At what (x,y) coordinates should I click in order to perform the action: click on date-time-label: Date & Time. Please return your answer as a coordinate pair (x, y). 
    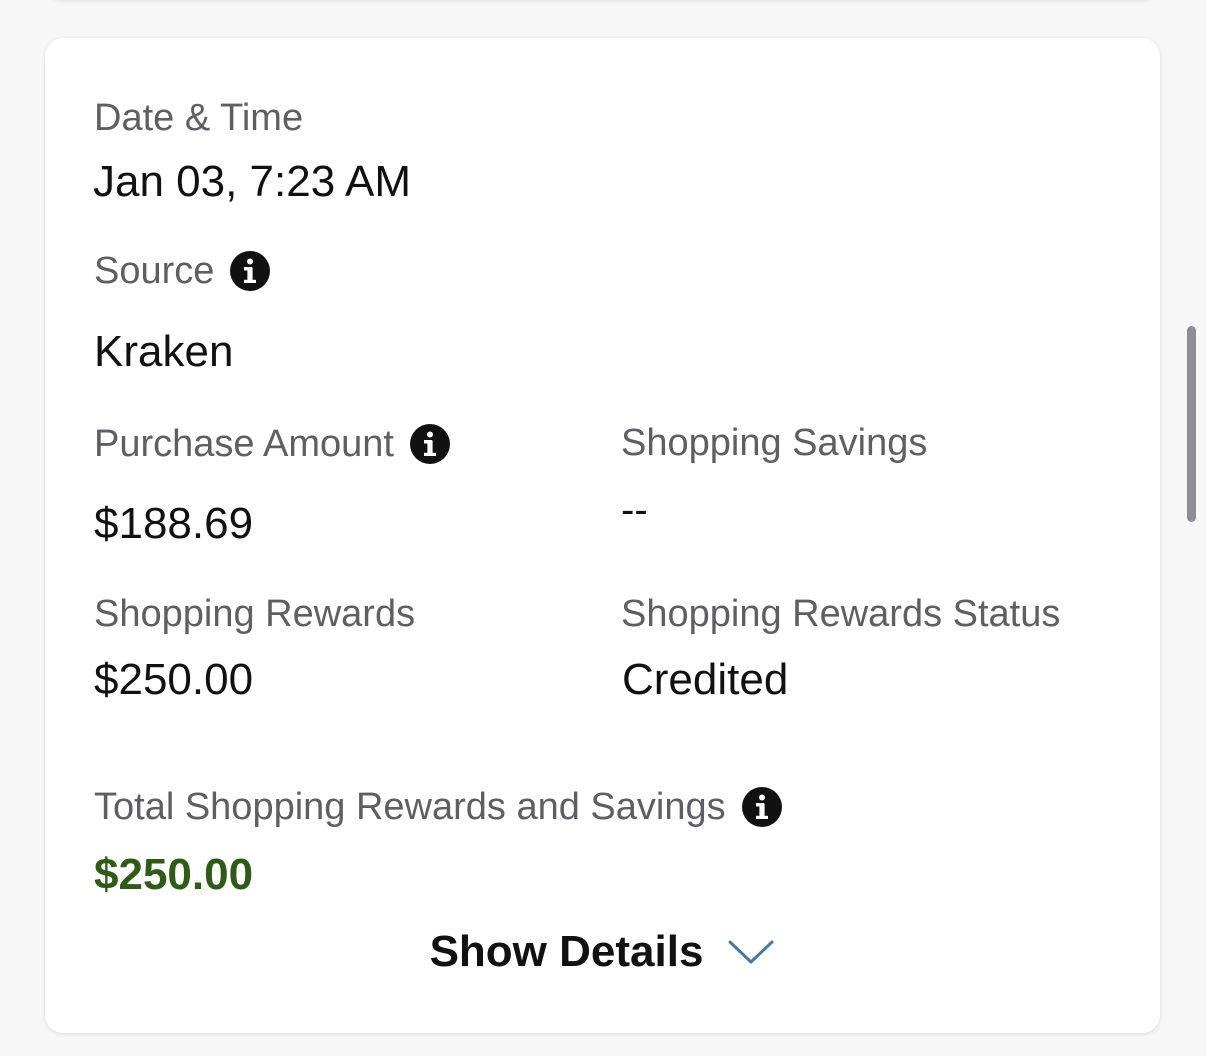
    Looking at the image, I should click on (198, 118).